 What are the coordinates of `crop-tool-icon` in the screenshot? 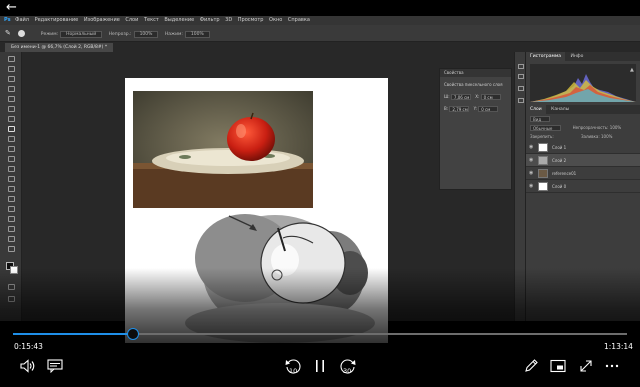 It's located at (11, 99).